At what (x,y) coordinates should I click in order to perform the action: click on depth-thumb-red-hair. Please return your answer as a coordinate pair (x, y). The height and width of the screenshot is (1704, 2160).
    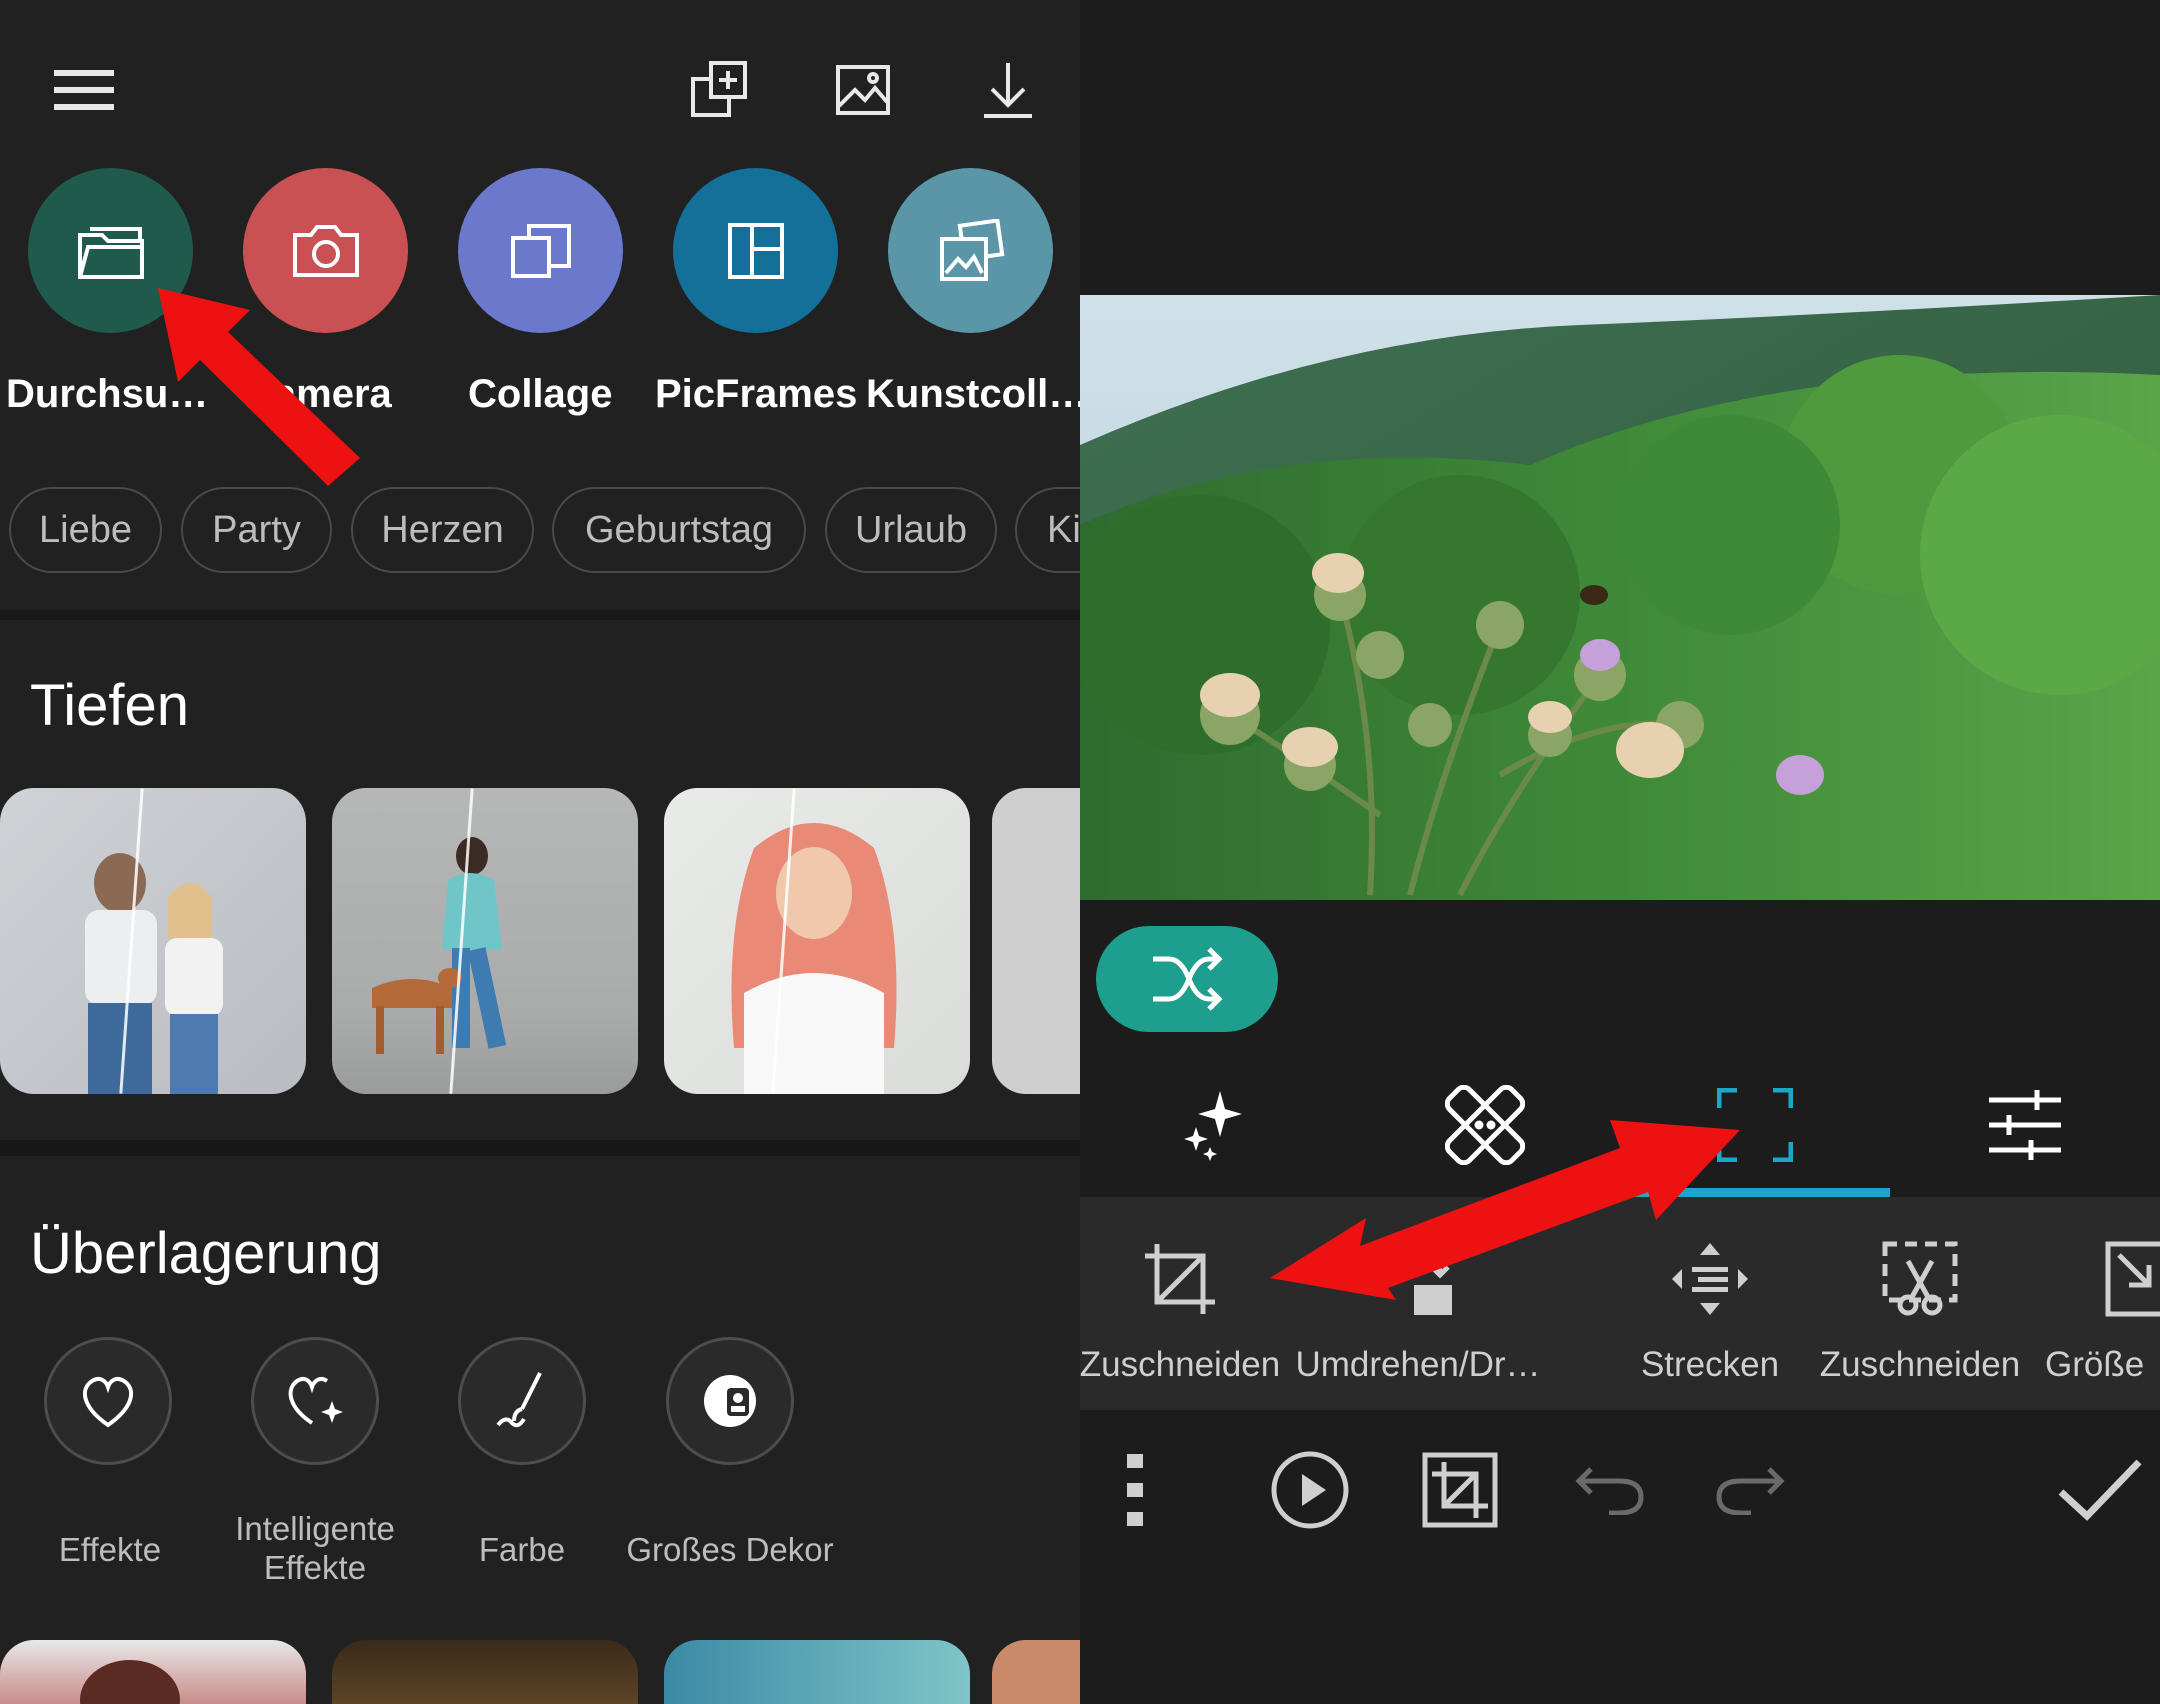
    Looking at the image, I should click on (817, 941).